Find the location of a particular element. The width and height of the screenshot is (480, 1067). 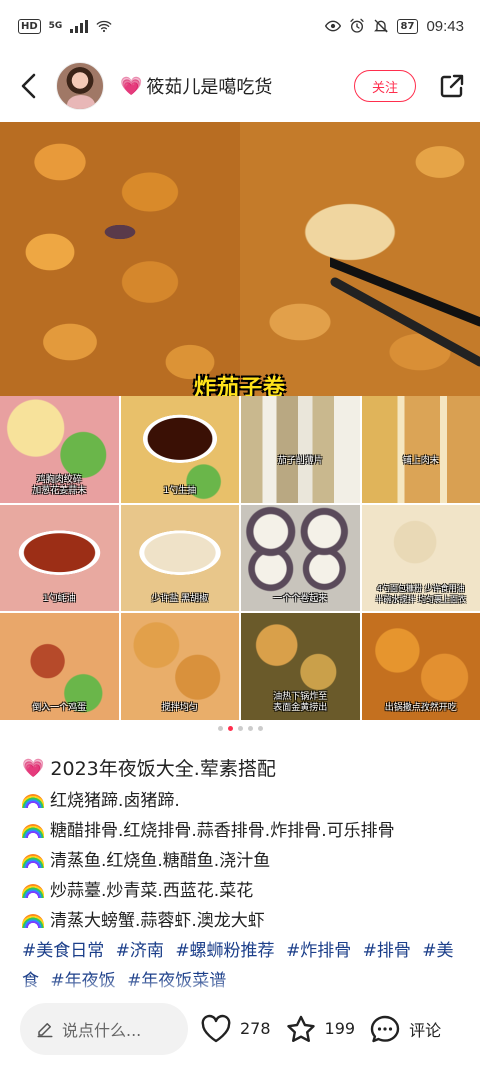

wifi-icon is located at coordinates (104, 26).